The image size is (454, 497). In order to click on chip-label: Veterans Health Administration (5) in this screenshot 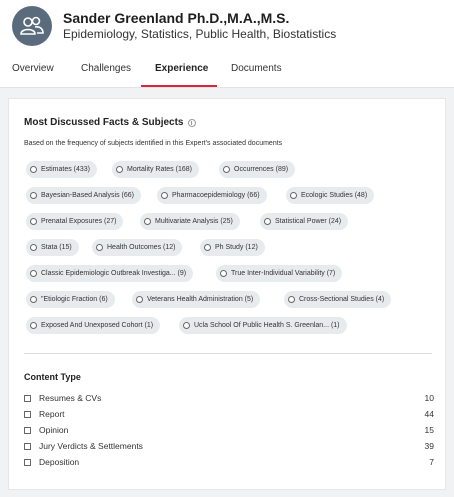, I will do `click(200, 299)`.